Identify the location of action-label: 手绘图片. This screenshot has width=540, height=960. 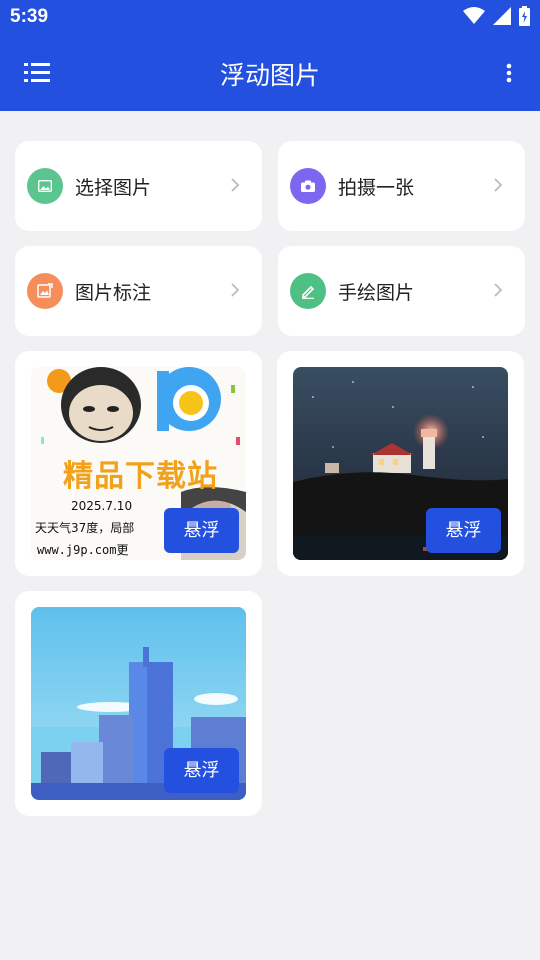
(376, 293).